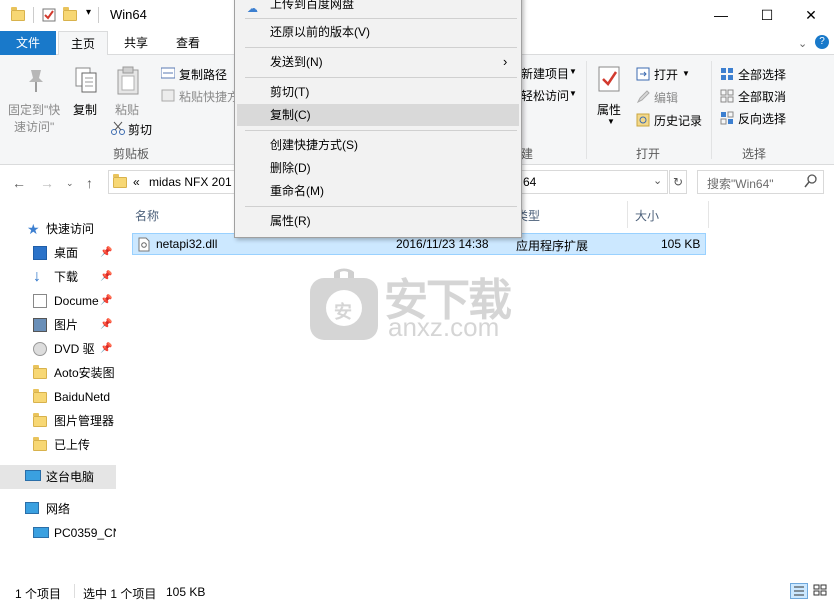 The width and height of the screenshot is (834, 603). I want to click on tab-share: 共享, so click(136, 43).